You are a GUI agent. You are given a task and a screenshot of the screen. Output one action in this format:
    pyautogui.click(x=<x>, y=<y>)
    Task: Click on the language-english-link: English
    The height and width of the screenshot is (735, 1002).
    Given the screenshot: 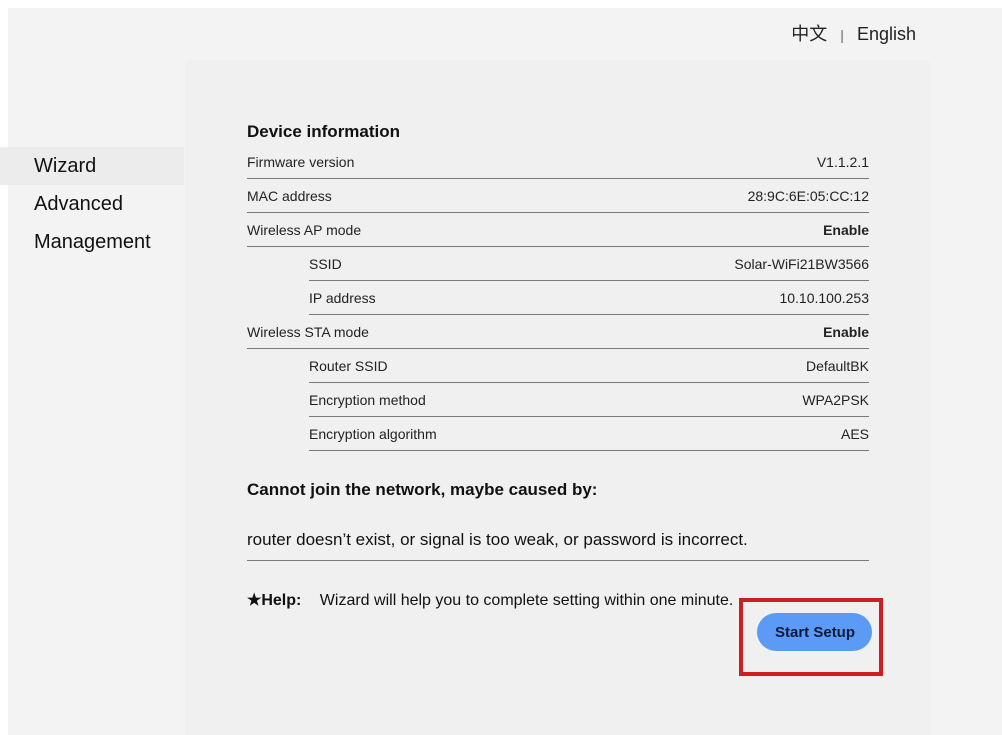 What is the action you would take?
    pyautogui.click(x=886, y=34)
    